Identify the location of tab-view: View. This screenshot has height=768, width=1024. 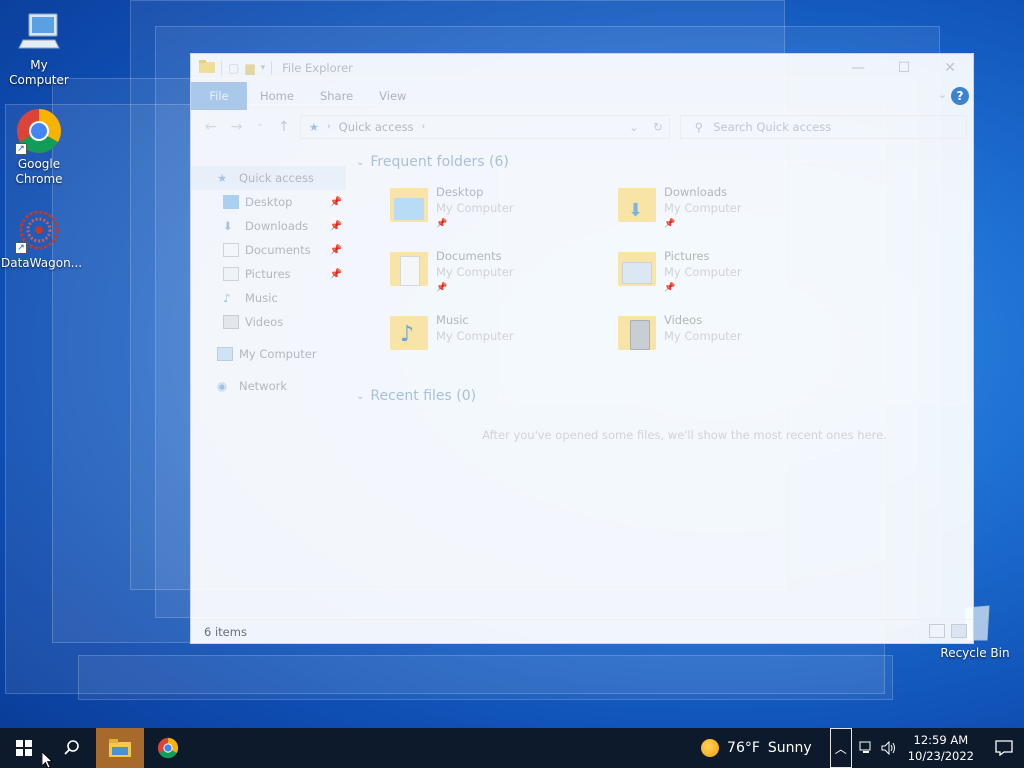
(392, 96).